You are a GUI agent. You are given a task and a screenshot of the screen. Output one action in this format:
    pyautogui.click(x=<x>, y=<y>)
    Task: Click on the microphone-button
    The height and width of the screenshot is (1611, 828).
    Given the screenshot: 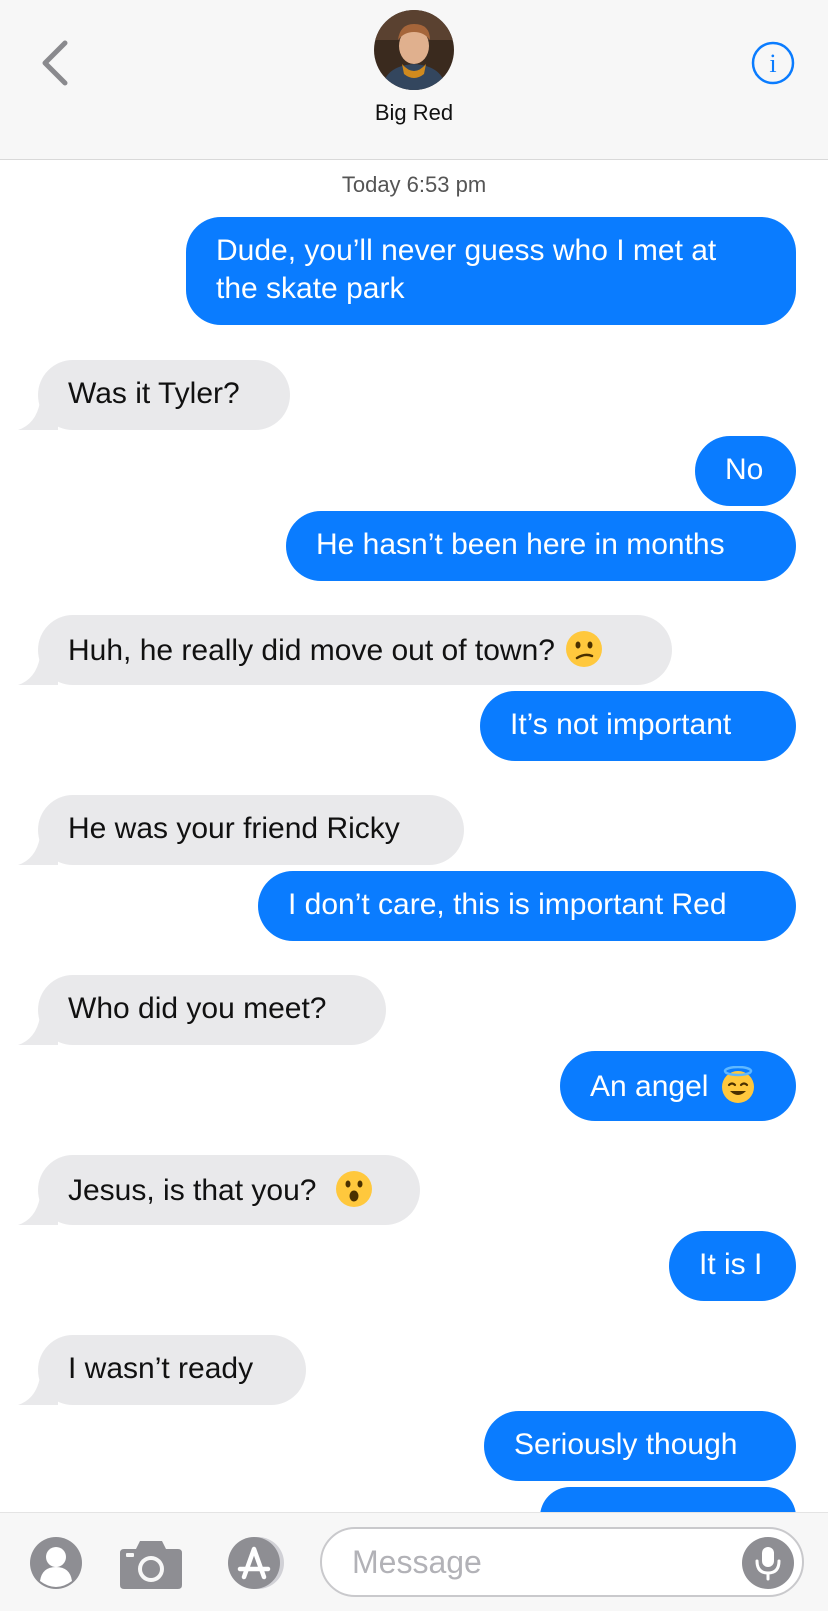 What is the action you would take?
    pyautogui.click(x=768, y=1563)
    